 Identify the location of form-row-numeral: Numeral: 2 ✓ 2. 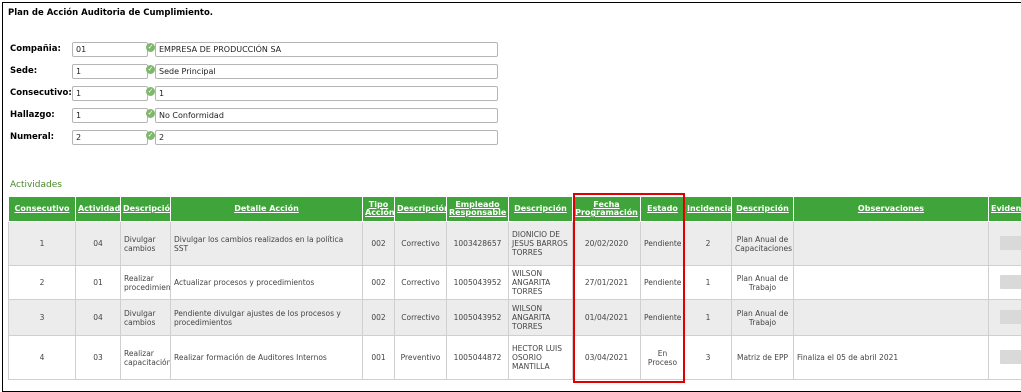
(255, 137).